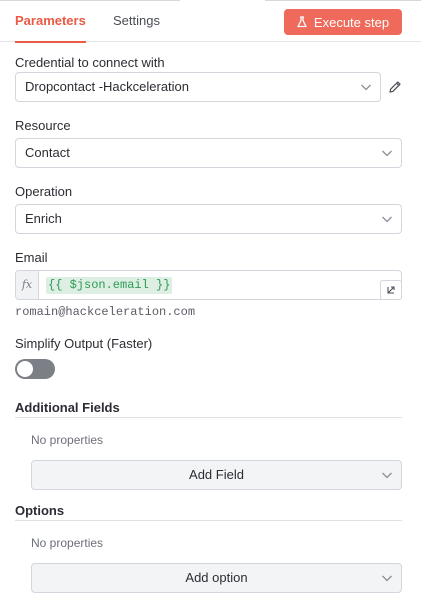 Image resolution: width=421 pixels, height=616 pixels. What do you see at coordinates (43, 218) in the screenshot?
I see `operation-value: Enrich` at bounding box center [43, 218].